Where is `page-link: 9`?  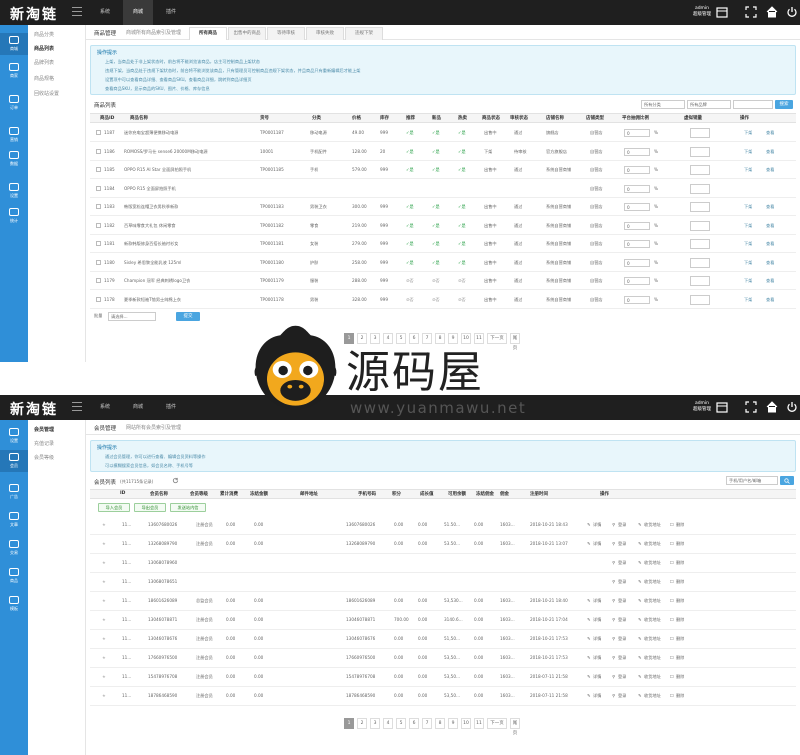
page-link: 9 is located at coordinates (453, 723).